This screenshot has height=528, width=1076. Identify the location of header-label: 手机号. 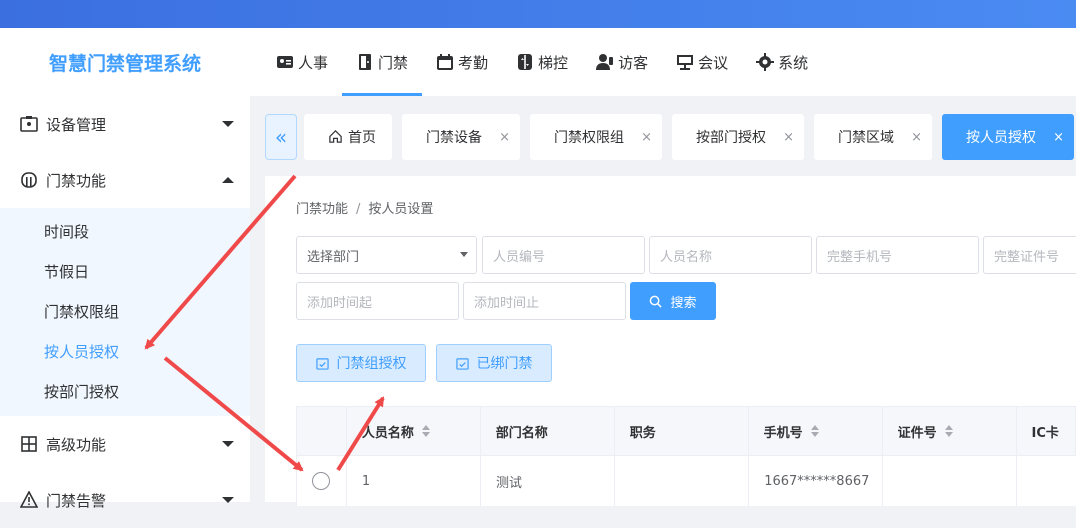
(783, 433).